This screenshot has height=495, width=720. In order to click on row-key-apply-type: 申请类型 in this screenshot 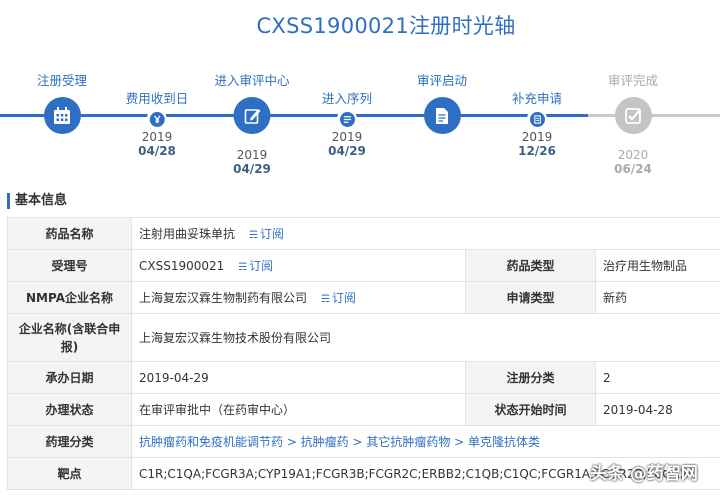, I will do `click(530, 297)`.